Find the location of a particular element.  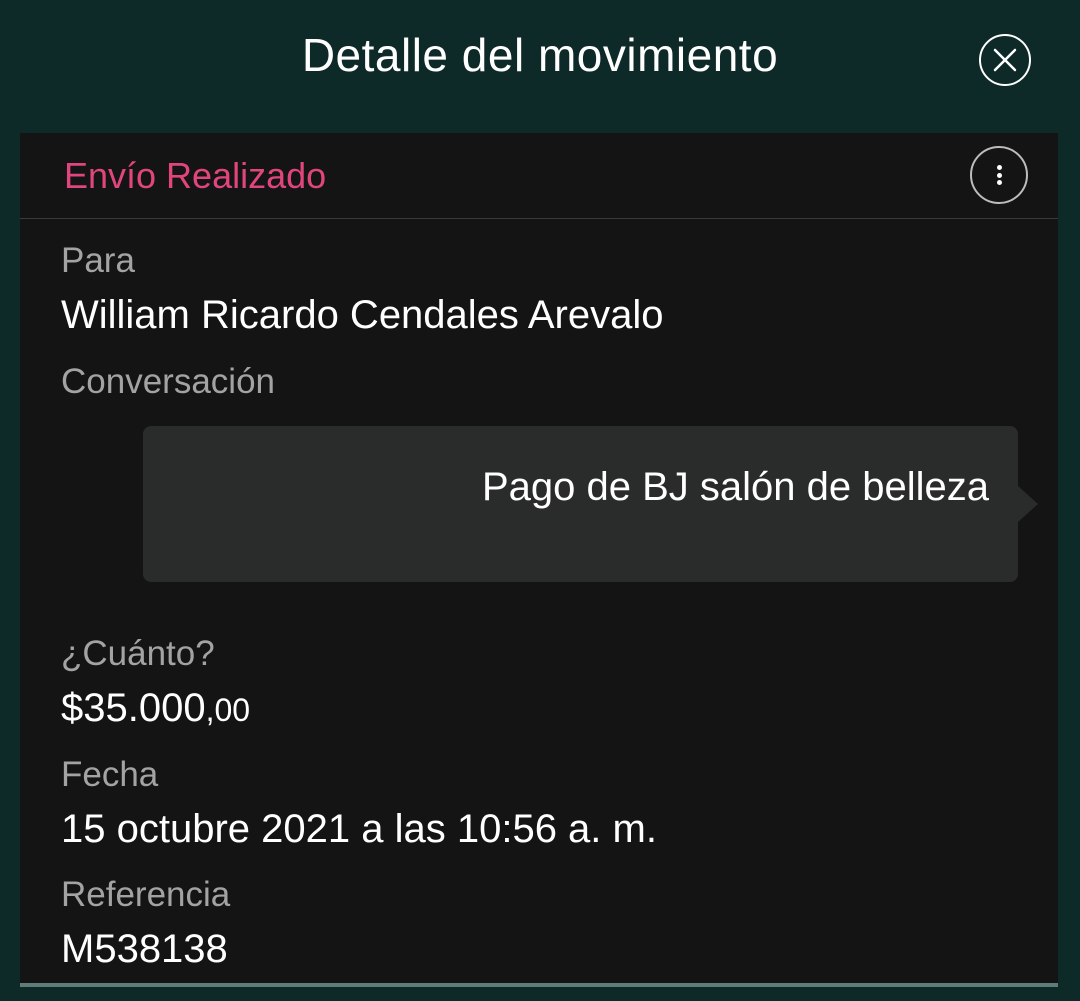

message-bubble-tail is located at coordinates (1028, 504).